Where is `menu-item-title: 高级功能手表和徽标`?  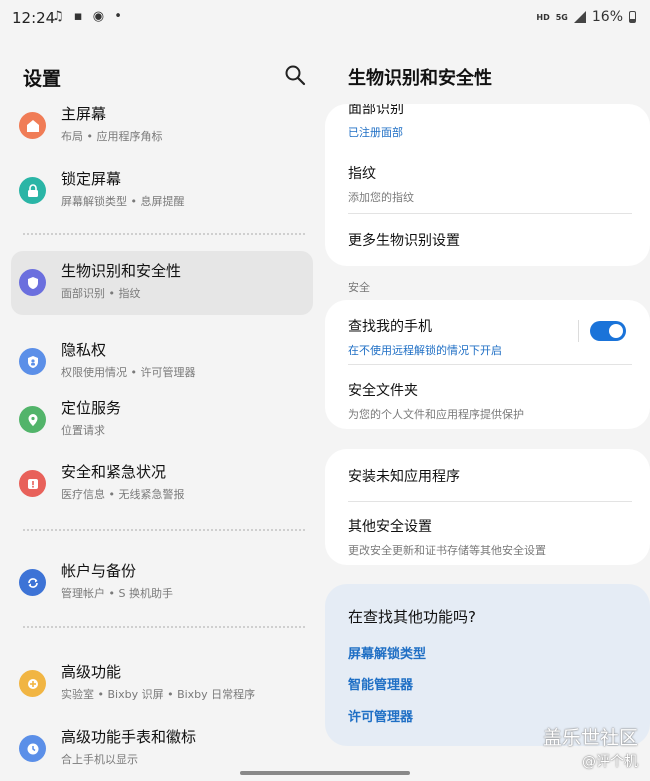
menu-item-title: 高级功能手表和徽标 is located at coordinates (129, 737).